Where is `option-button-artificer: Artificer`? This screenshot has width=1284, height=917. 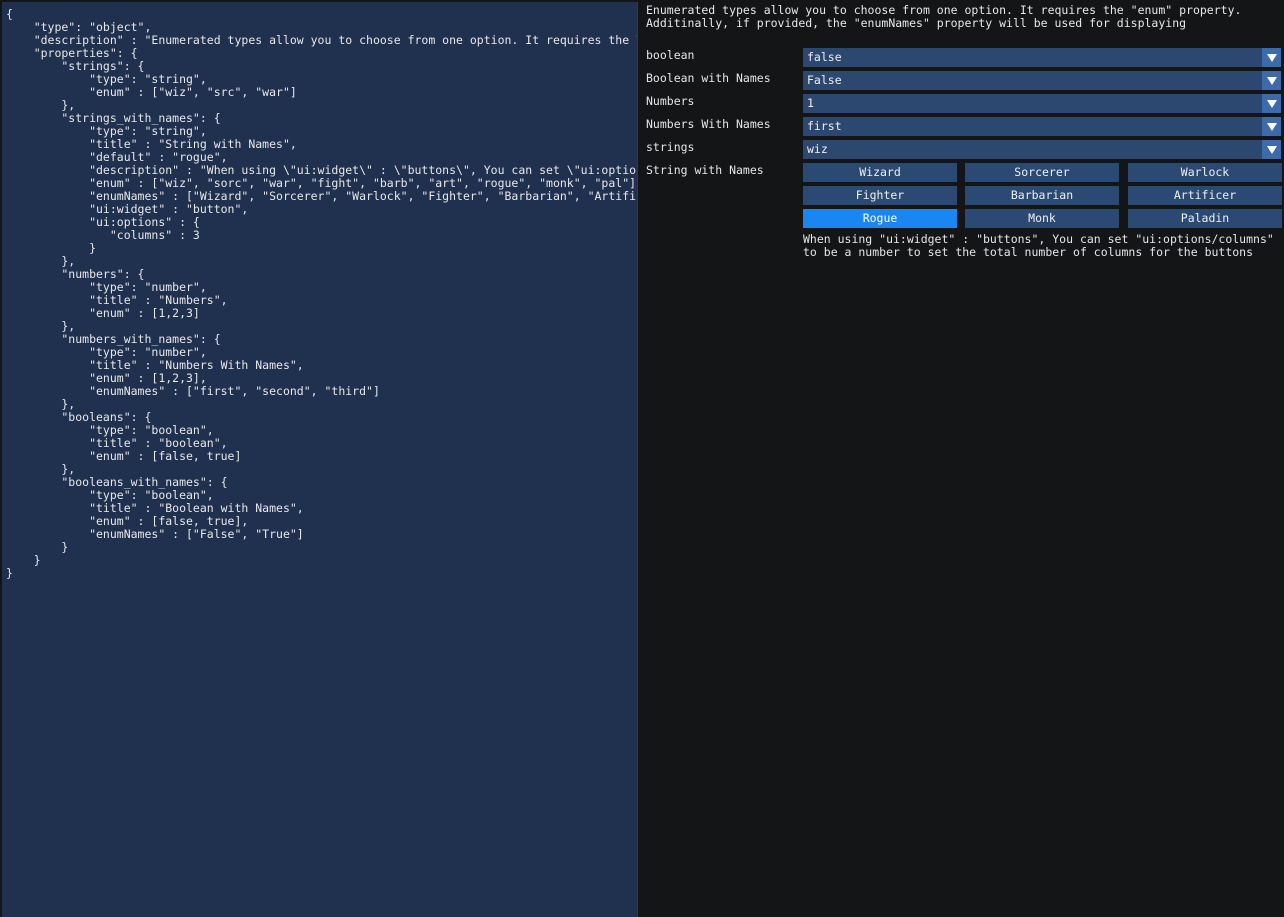
option-button-artificer: Artificer is located at coordinates (1205, 195).